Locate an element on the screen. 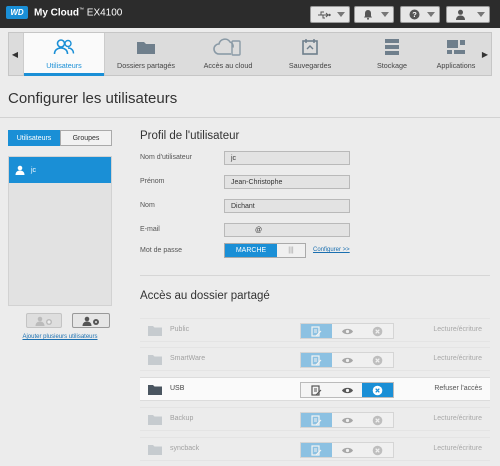  add-multiple-users-link: Ajouter plusieurs utilisateurs is located at coordinates (60, 337).